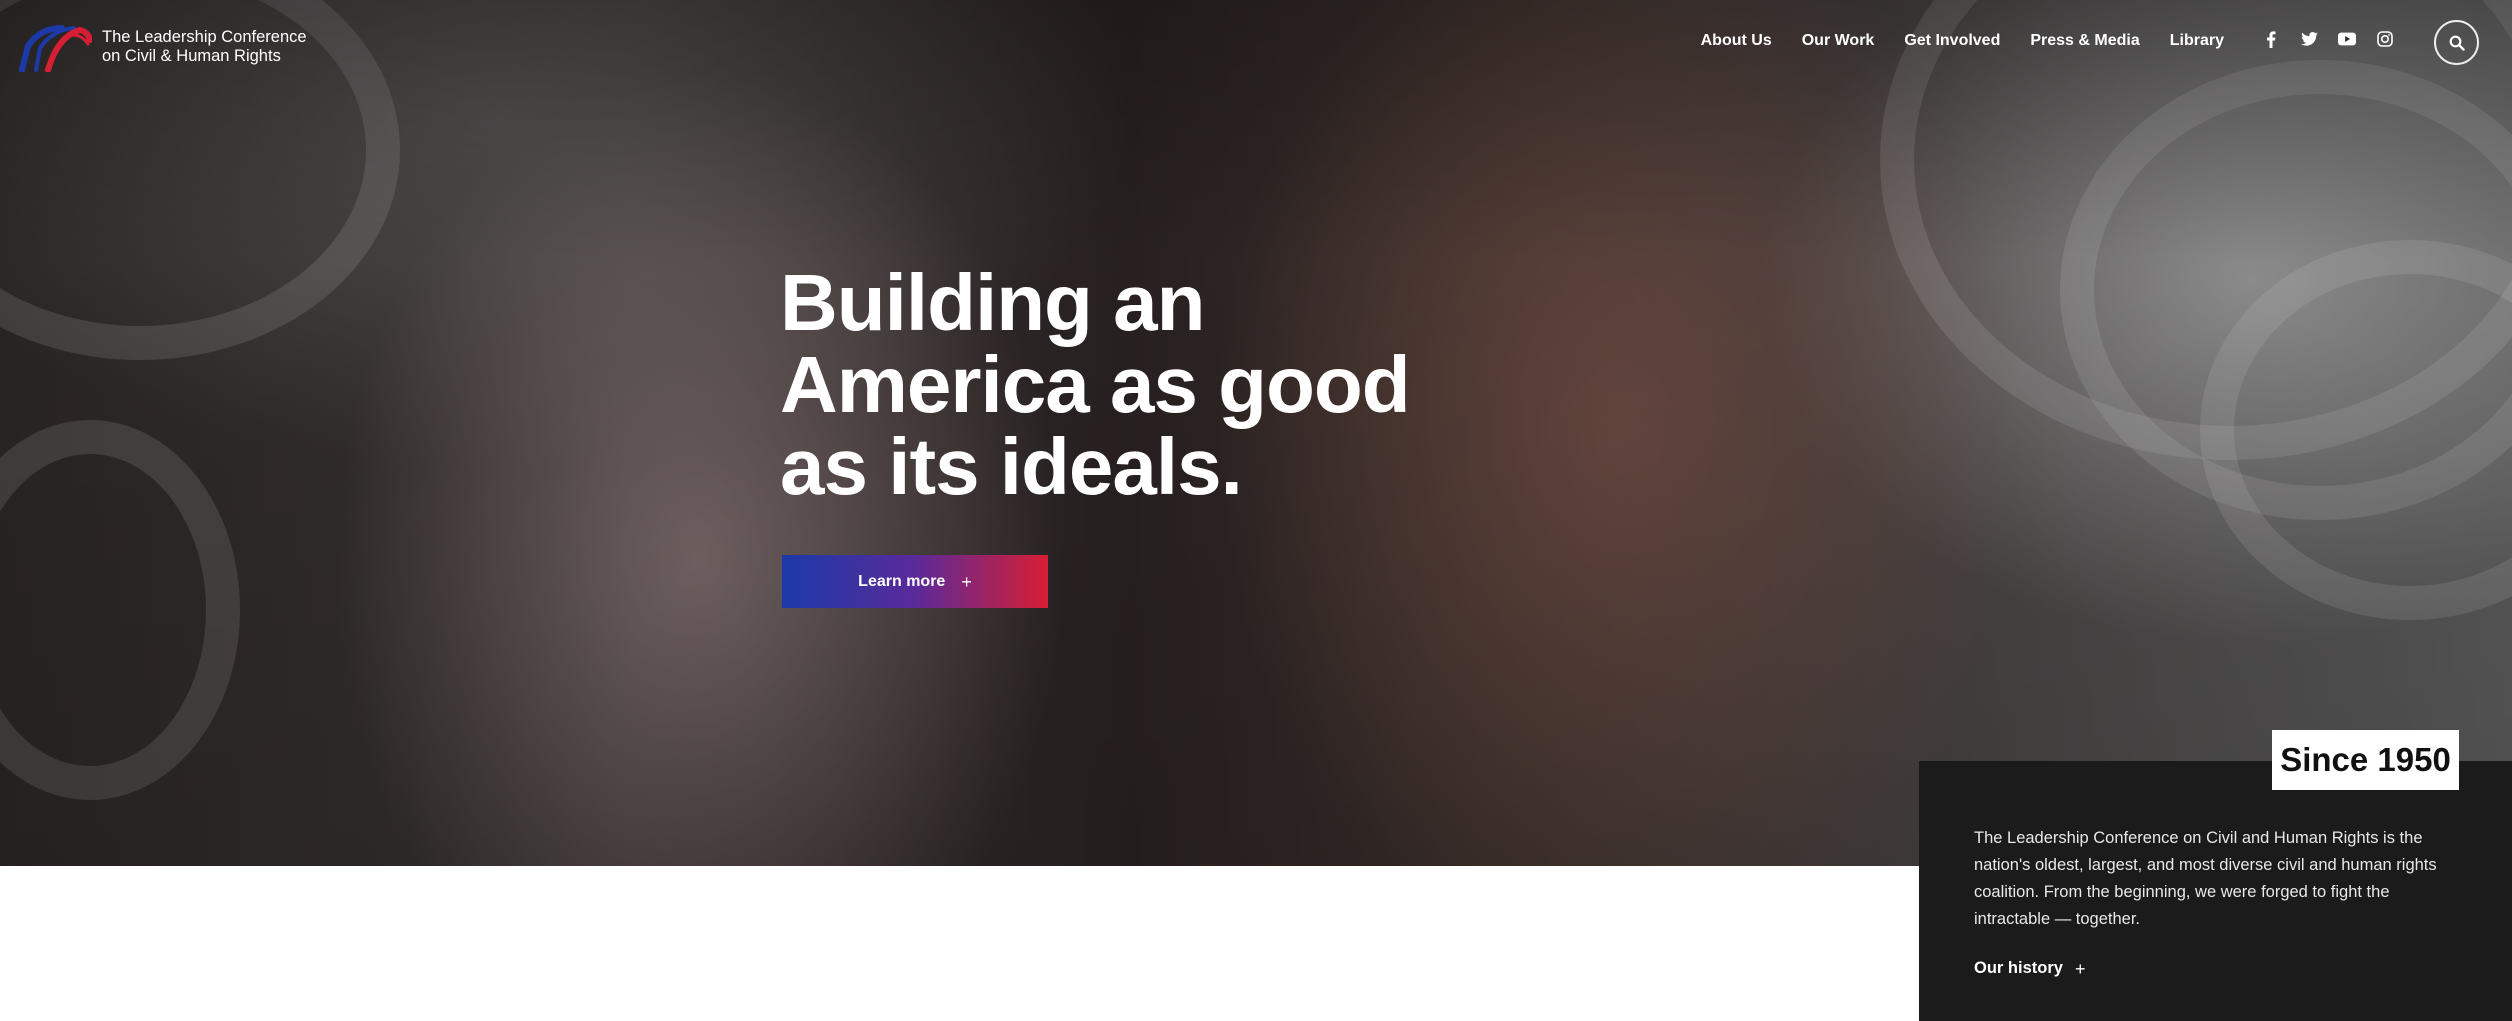 This screenshot has height=1021, width=2512. I want to click on nav-our-work: Our Work, so click(1838, 41).